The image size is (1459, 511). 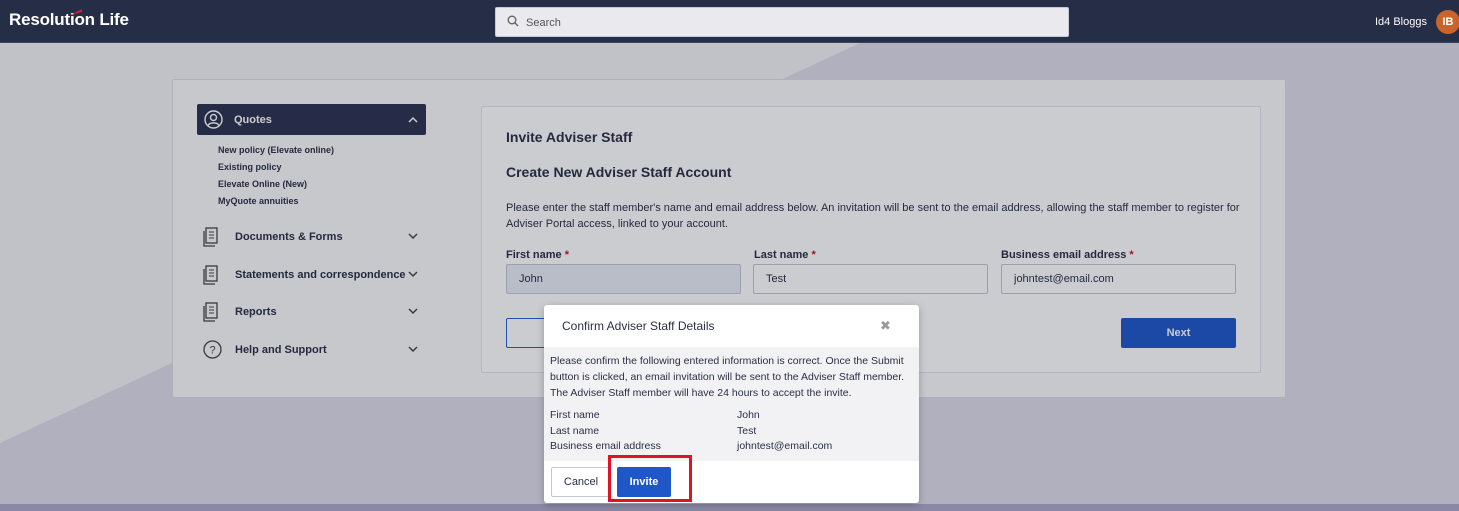 I want to click on invite-button: Invite, so click(x=644, y=482).